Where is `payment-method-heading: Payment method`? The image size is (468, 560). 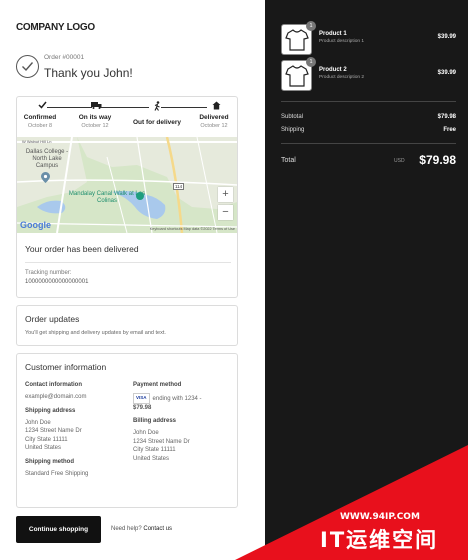
payment-method-heading: Payment method is located at coordinates (157, 385).